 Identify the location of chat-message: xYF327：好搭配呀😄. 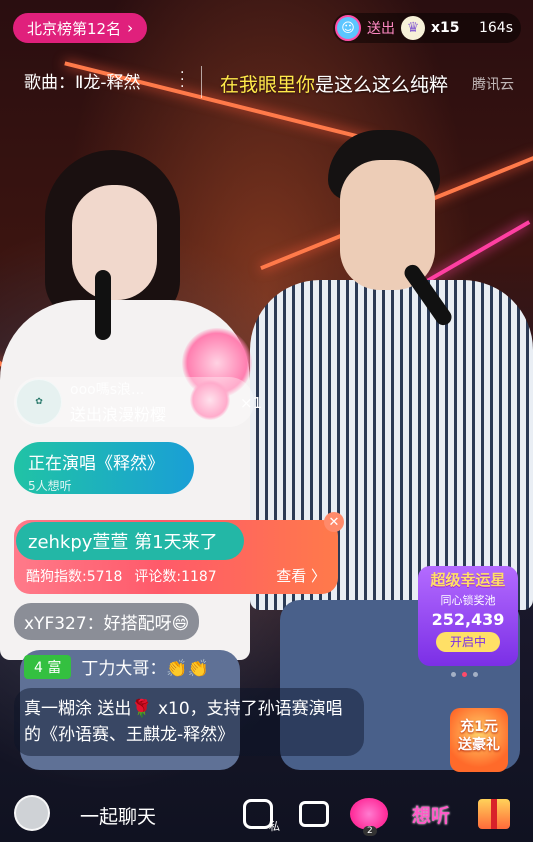
(107, 621).